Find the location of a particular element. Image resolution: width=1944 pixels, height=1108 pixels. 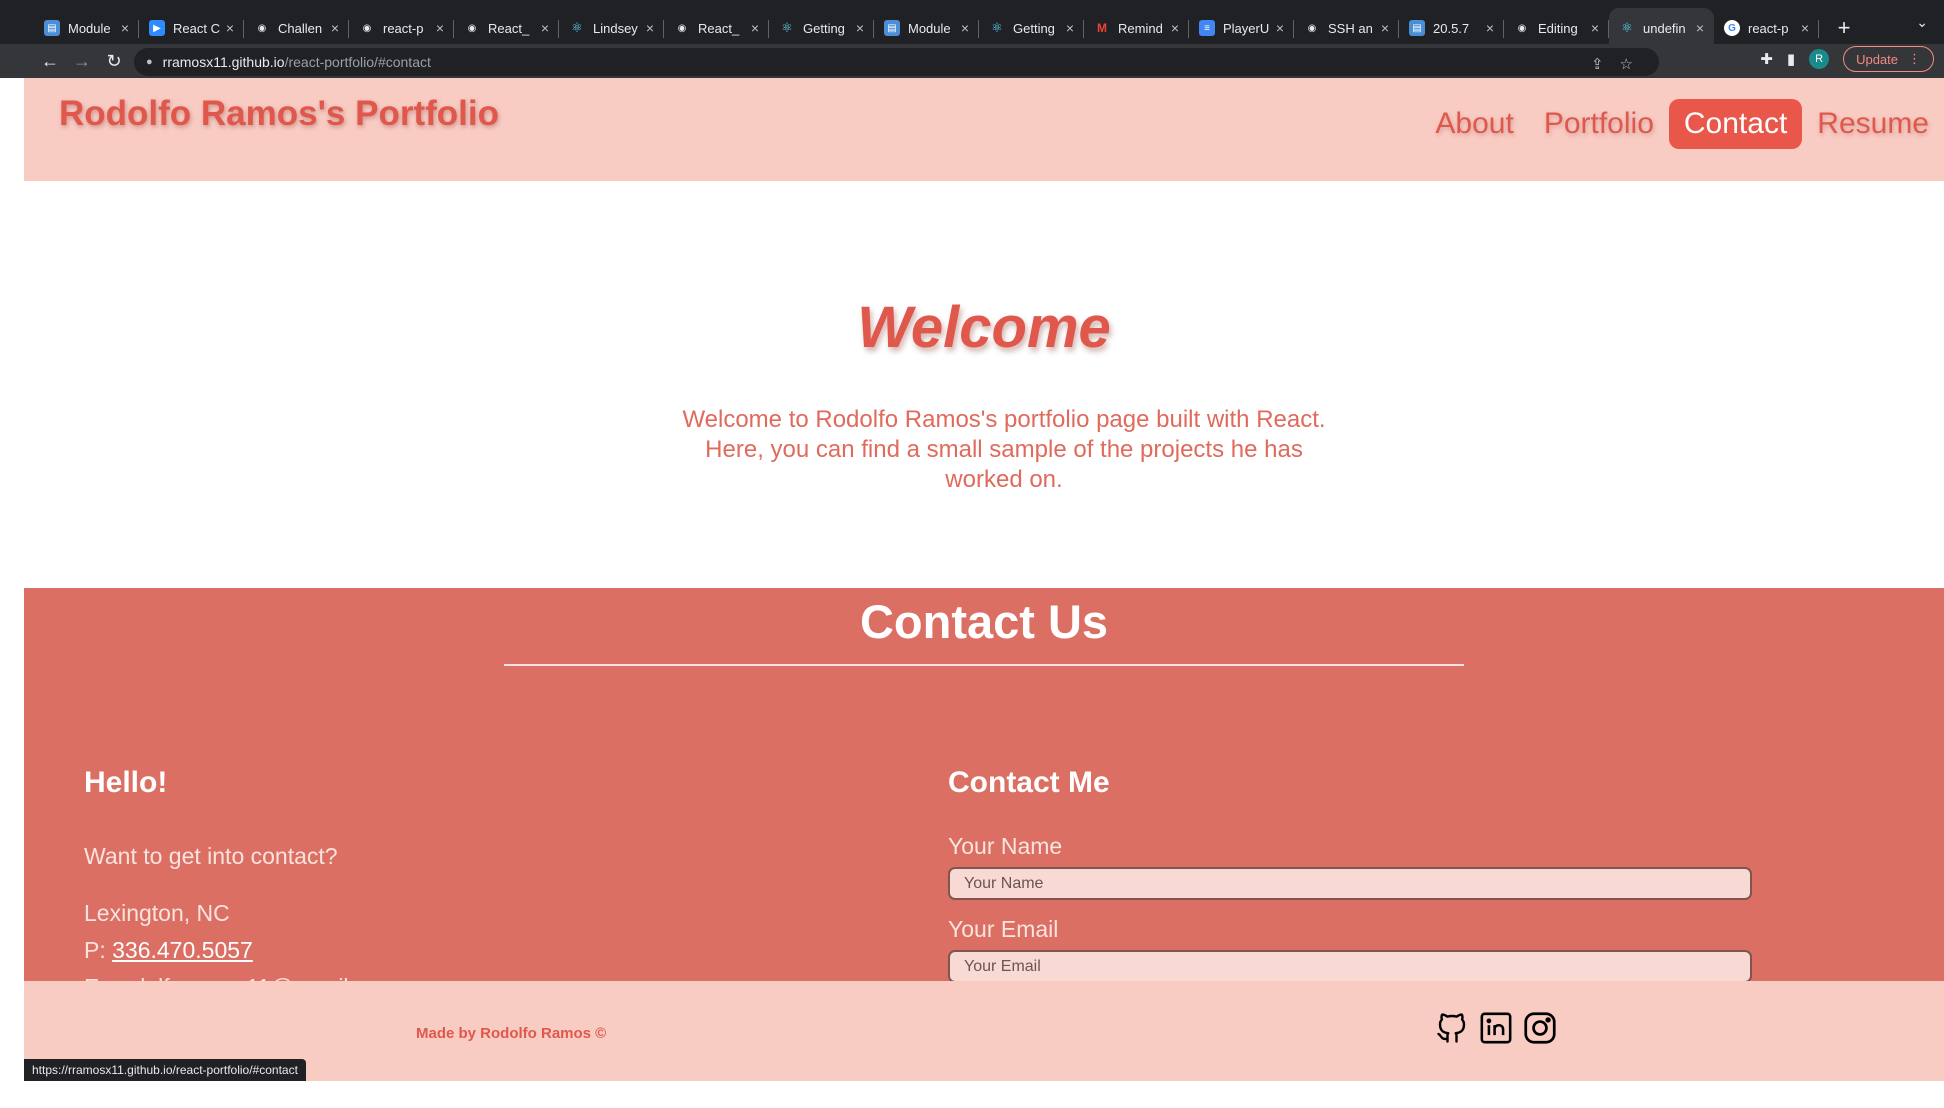

tab-title: Remind is located at coordinates (1140, 28).